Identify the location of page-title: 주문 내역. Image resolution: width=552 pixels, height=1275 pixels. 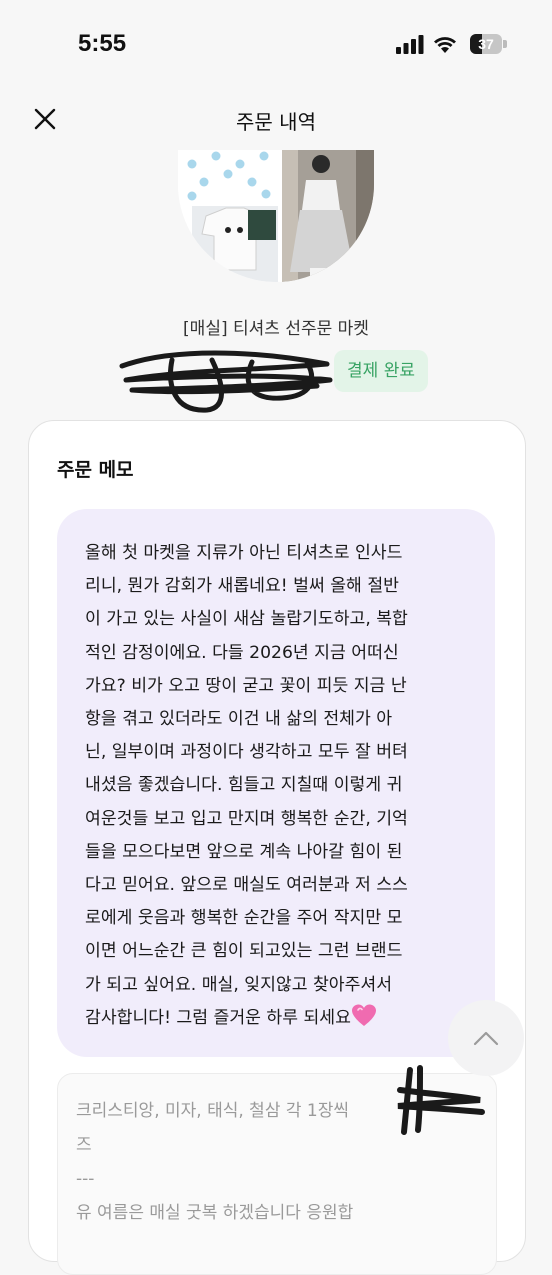
(276, 122).